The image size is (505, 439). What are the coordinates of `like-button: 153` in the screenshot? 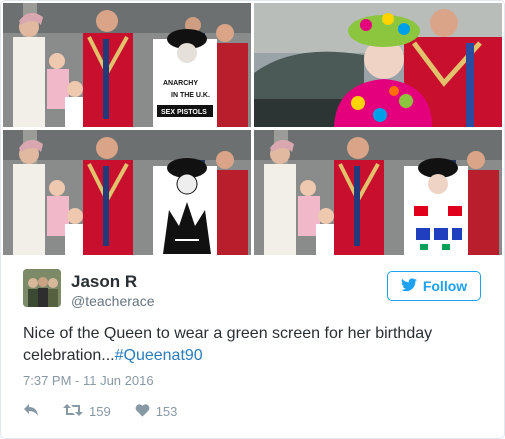 It's located at (156, 411).